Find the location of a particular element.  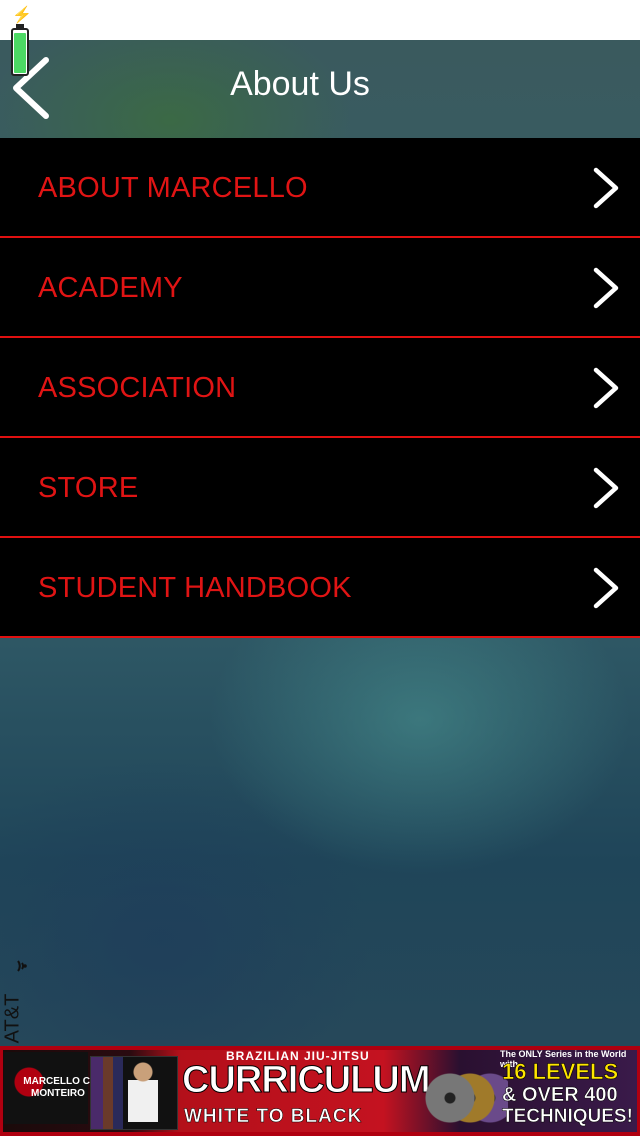

wifi-icon is located at coordinates (24, 967).